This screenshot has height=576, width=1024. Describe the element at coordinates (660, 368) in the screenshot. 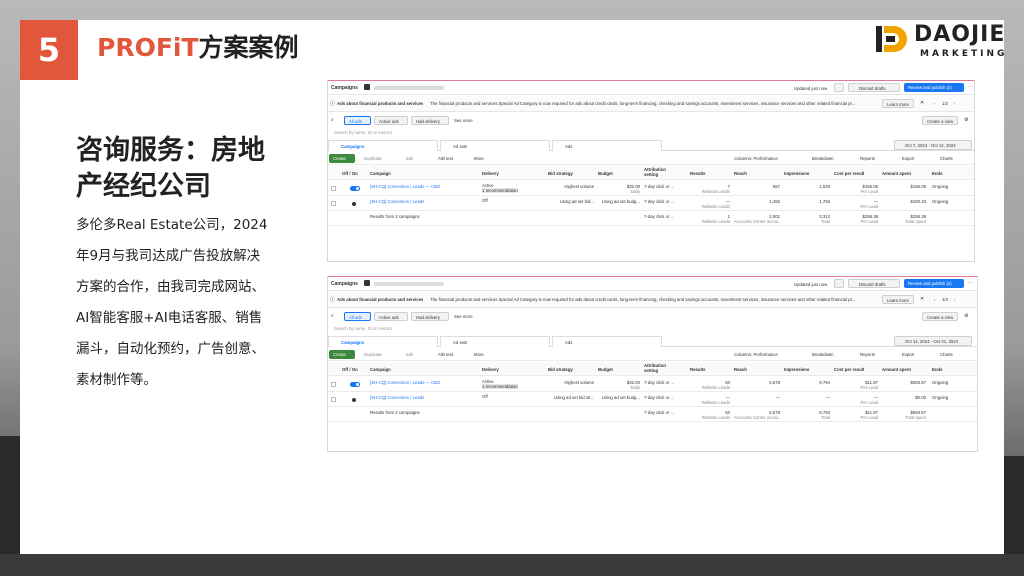

I see `column-header: Attribution setting` at that location.